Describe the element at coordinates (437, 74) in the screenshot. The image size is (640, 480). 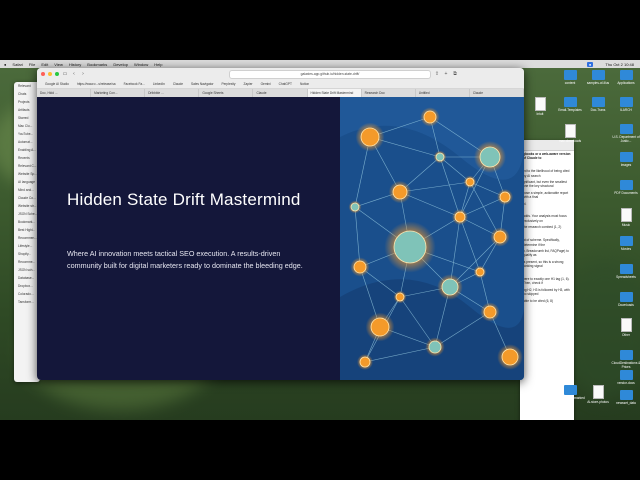
I see `share-icon: ⇪` at that location.